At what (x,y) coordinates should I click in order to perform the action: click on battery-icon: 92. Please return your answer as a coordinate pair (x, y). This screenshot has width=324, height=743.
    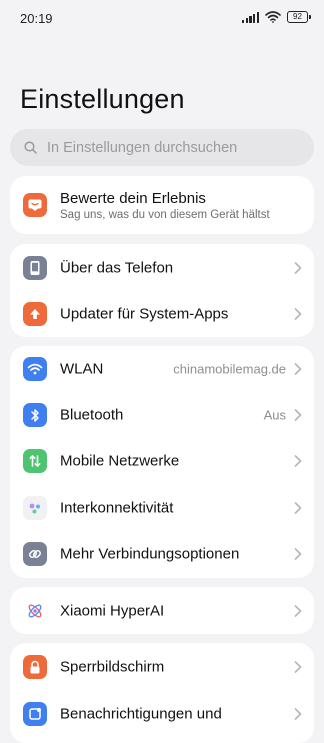
    Looking at the image, I should click on (299, 17).